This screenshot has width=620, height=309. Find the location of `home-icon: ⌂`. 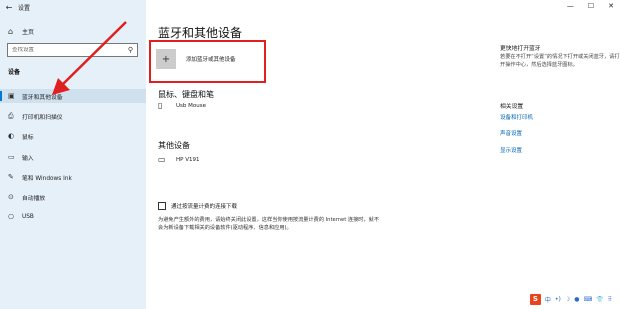

home-icon: ⌂ is located at coordinates (11, 31).